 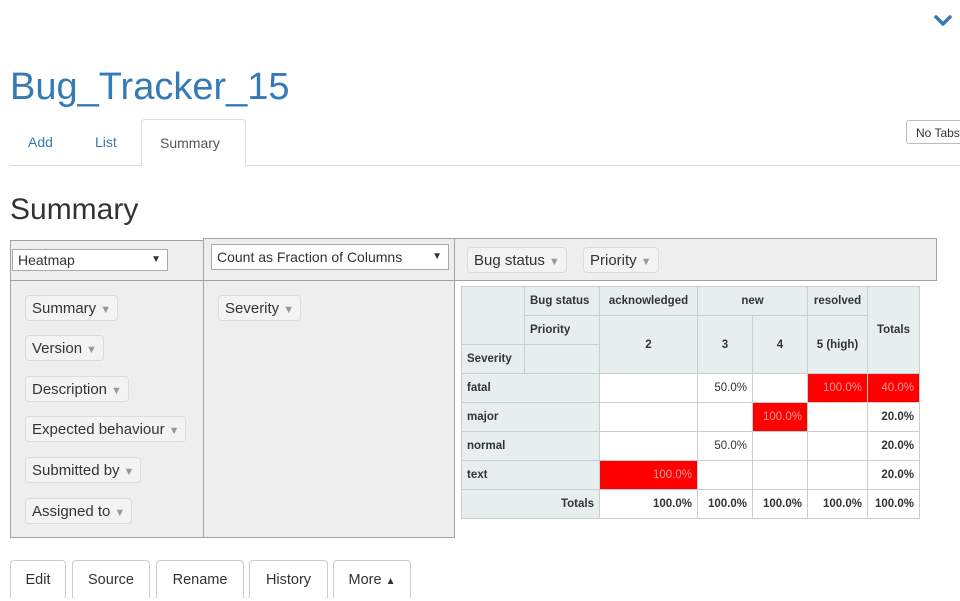 I want to click on aggregator-cell: Count as Fraction of Columns ▼, so click(x=329, y=259).